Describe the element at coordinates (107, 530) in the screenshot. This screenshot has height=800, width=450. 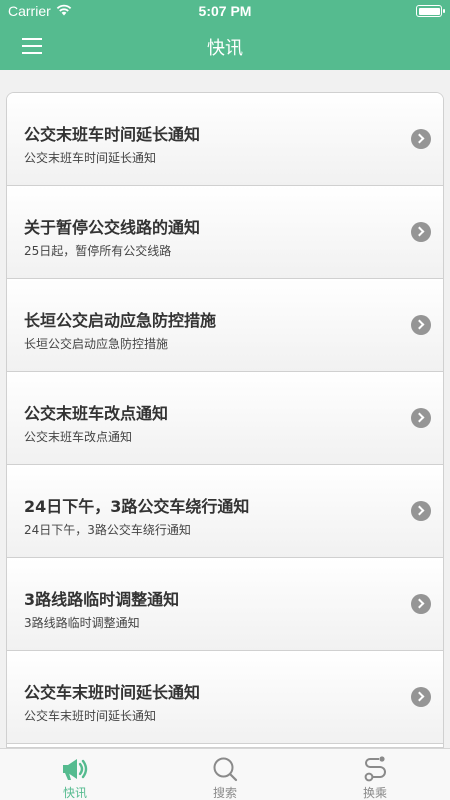
I see `news-subtitle: 24日下午，3路公交车绕行通知` at that location.